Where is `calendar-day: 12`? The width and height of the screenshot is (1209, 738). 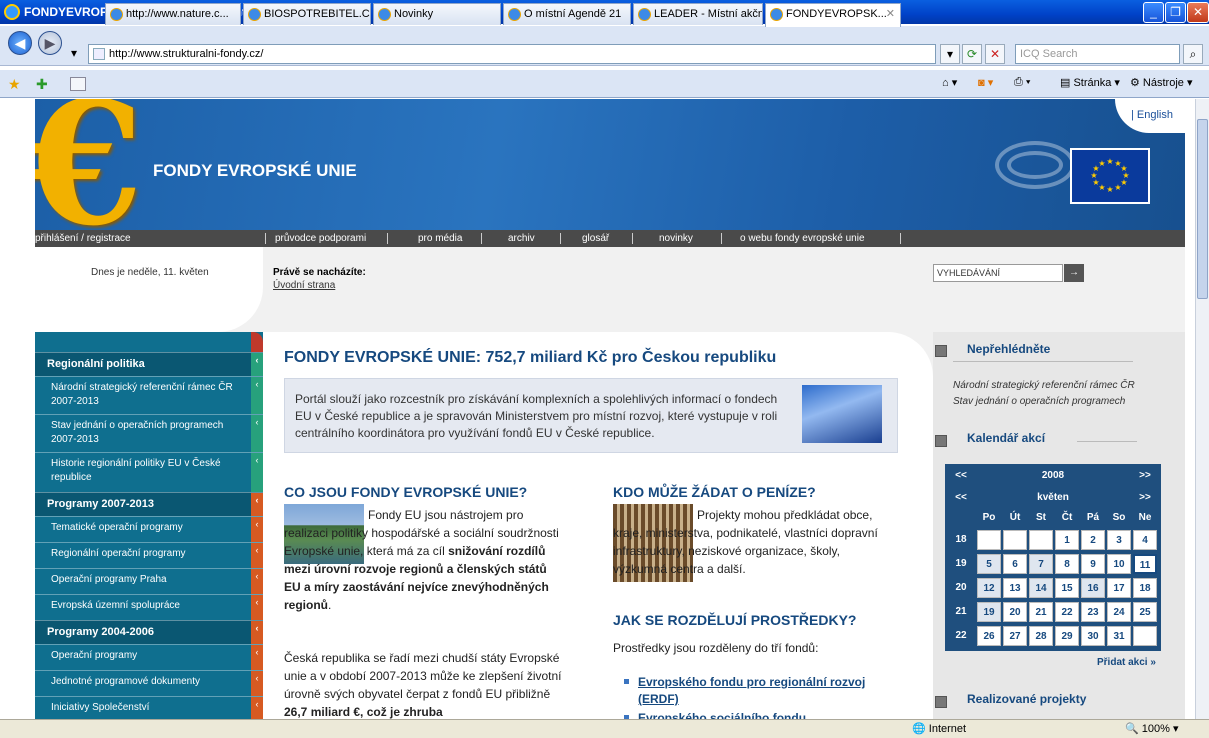
calendar-day: 12 is located at coordinates (989, 588).